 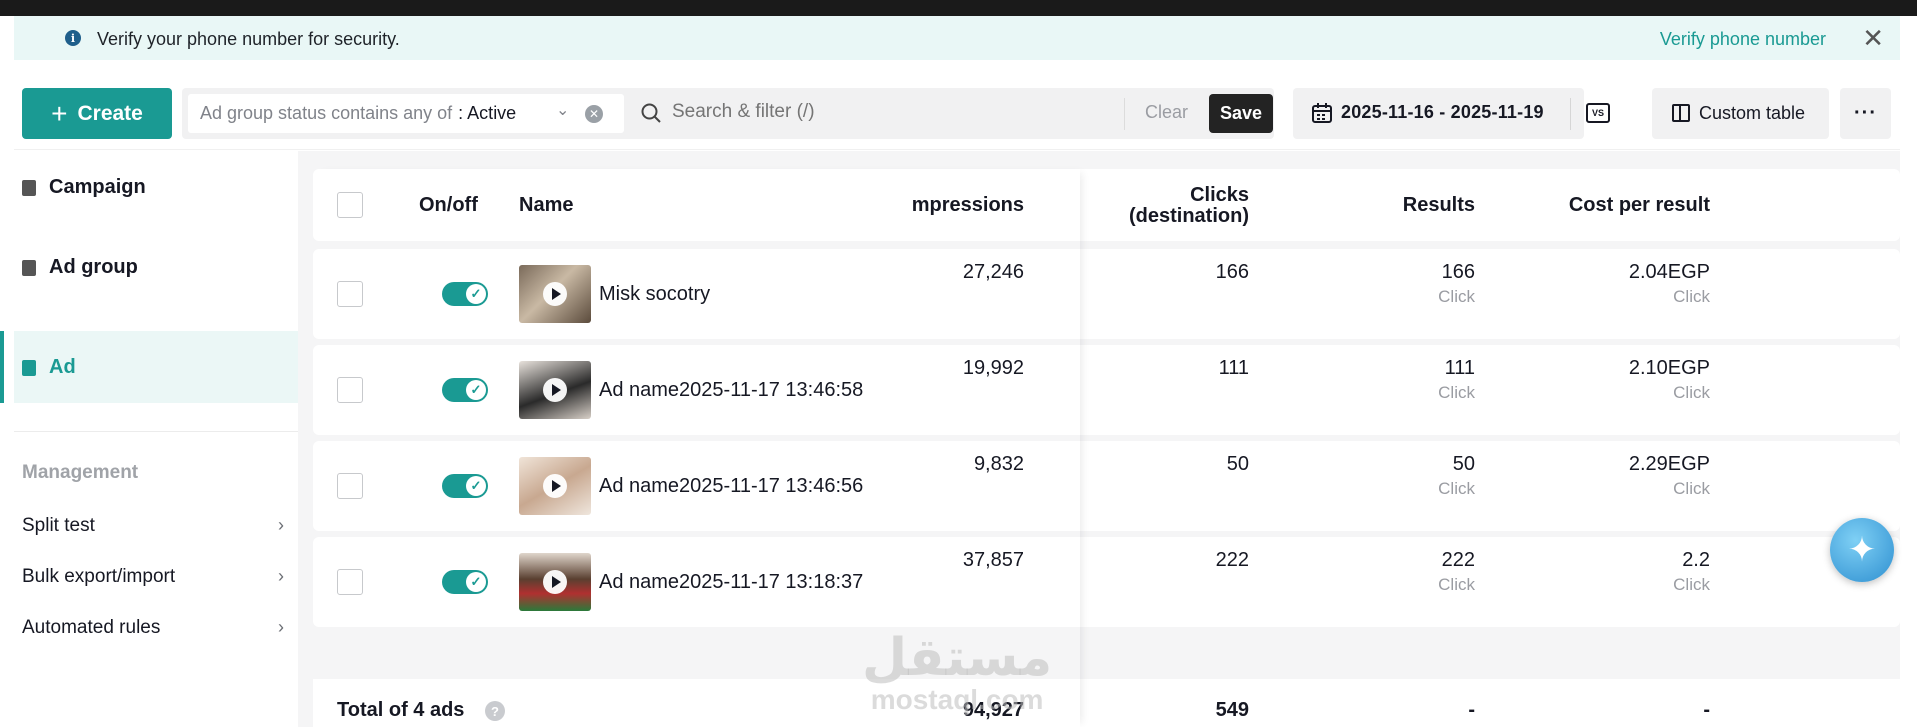 I want to click on impressions-value: 19,992, so click(x=993, y=368).